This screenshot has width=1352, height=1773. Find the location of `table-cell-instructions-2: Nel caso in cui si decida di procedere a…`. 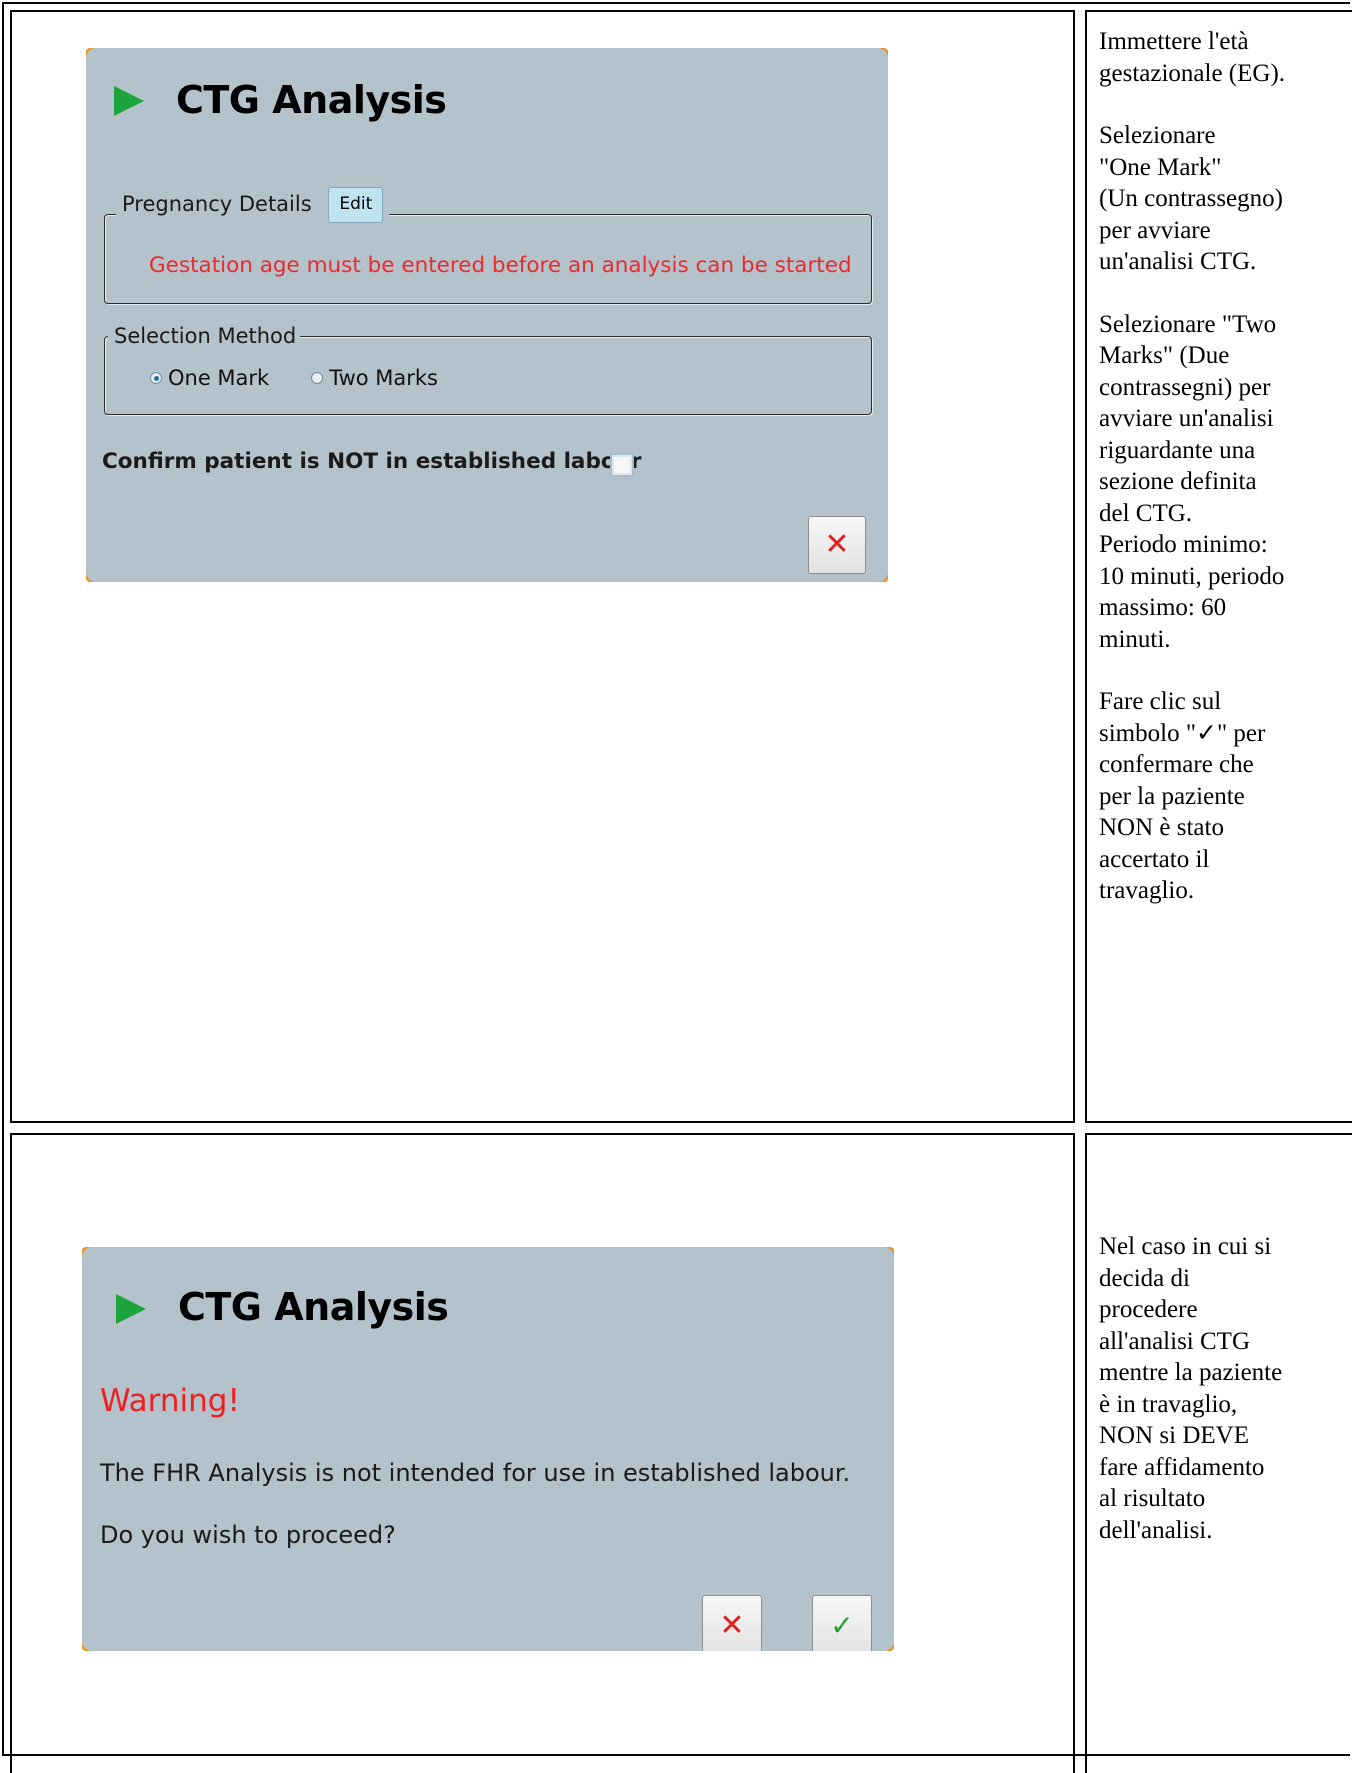

table-cell-instructions-2: Nel caso in cui si decida di procedere a… is located at coordinates (1218, 1453).